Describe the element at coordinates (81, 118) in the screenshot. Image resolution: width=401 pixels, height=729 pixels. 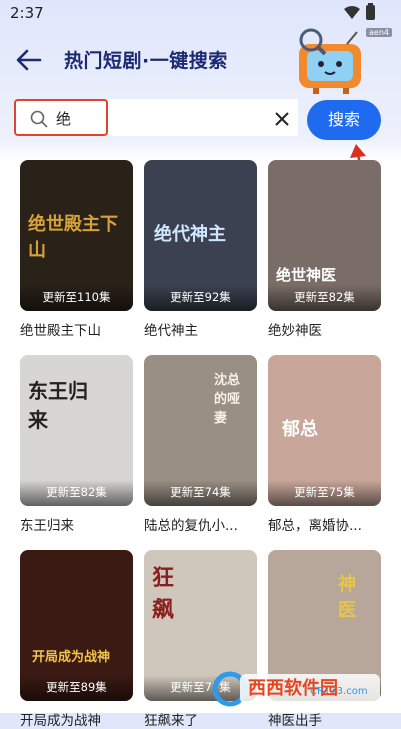
I see `search-input` at that location.